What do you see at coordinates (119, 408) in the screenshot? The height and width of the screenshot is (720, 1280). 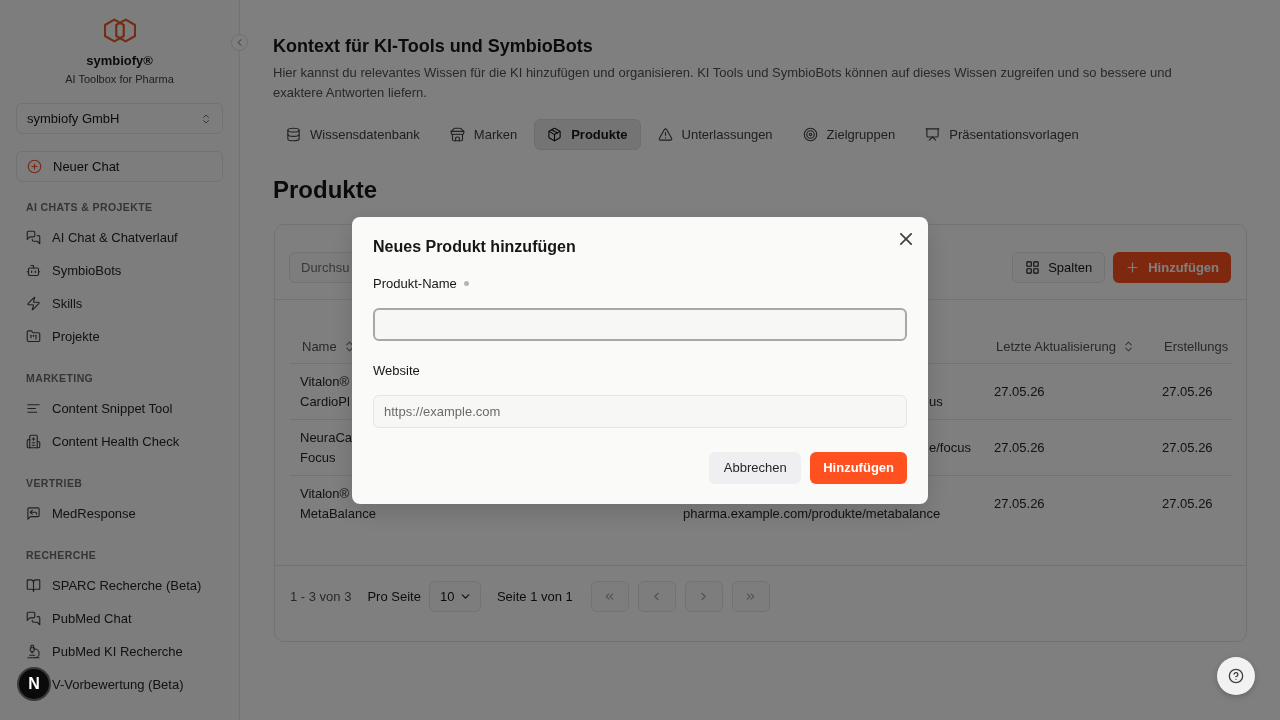 I see `sidebar-item: Content Snippet Tool` at bounding box center [119, 408].